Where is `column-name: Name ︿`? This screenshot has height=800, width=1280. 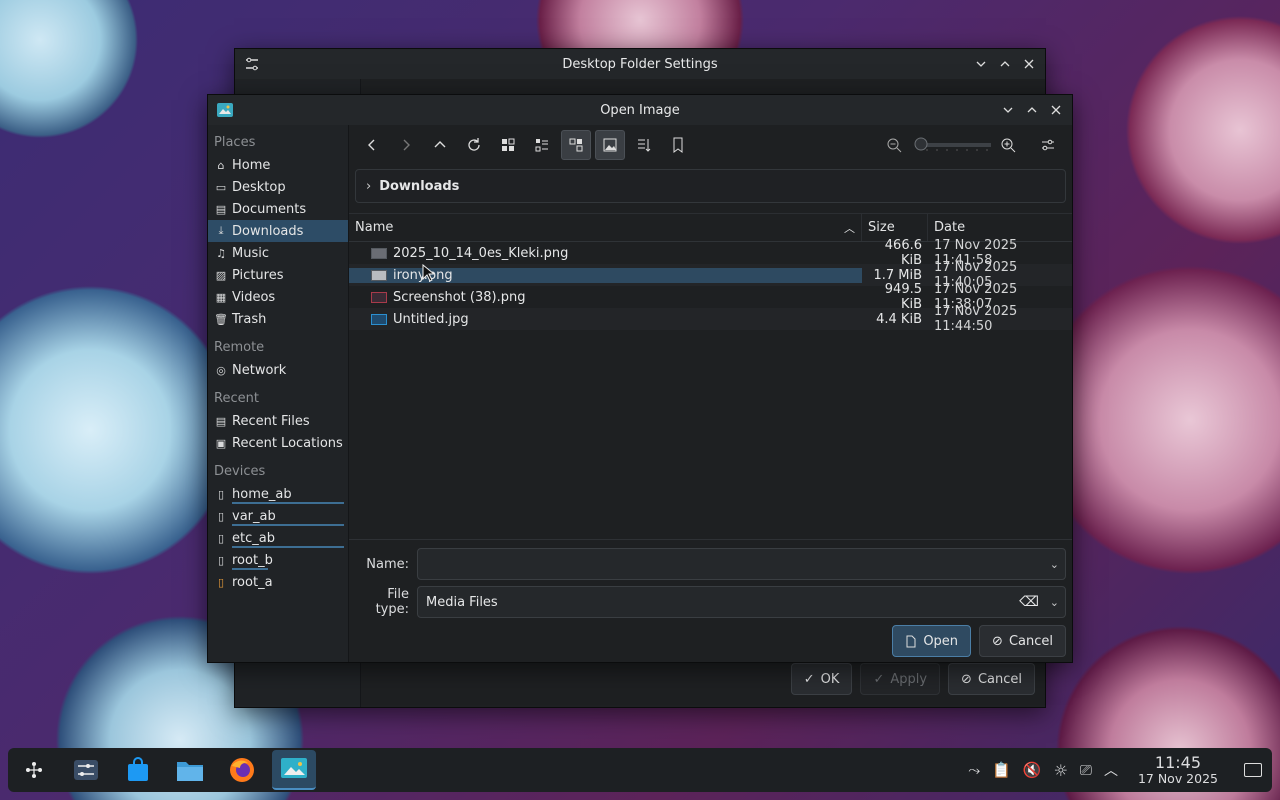
column-name: Name ︿ is located at coordinates (605, 227).